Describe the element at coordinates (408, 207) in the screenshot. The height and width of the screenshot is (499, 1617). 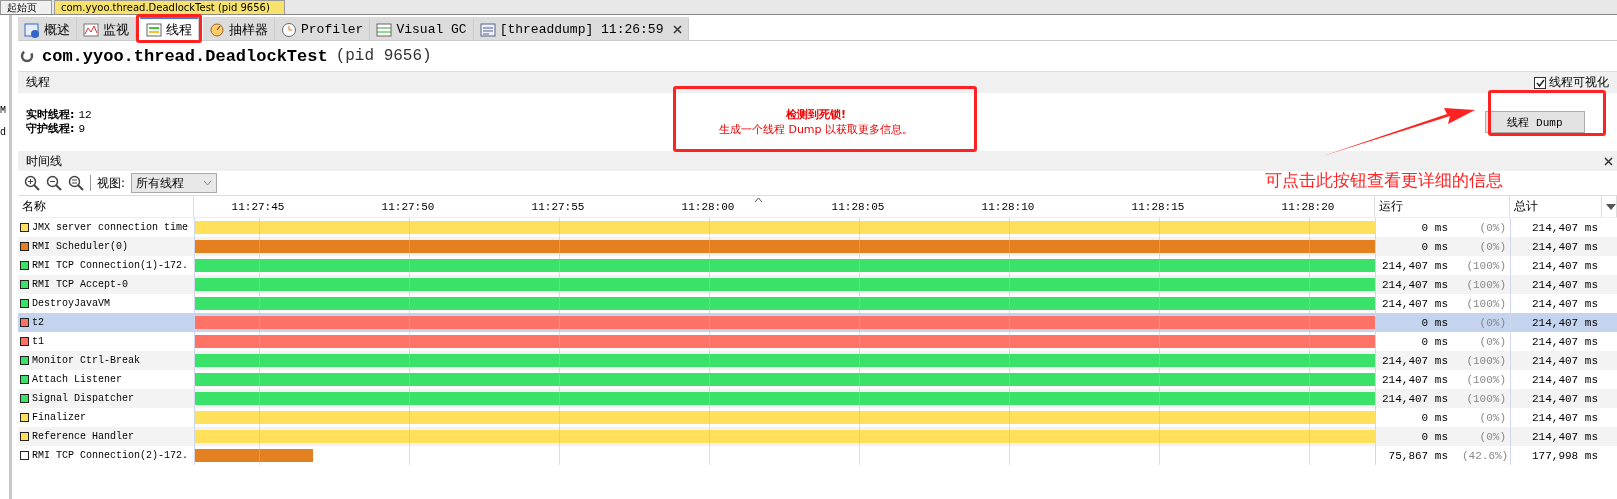
I see `time-tick: 11:27:50` at that location.